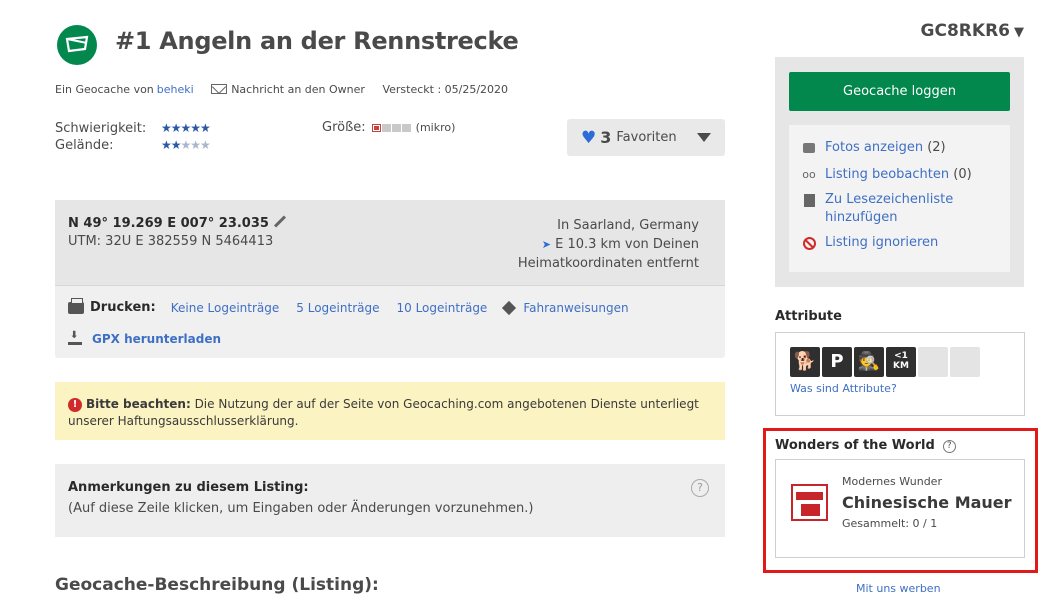  I want to click on terrain-label: Gelände:, so click(84, 145).